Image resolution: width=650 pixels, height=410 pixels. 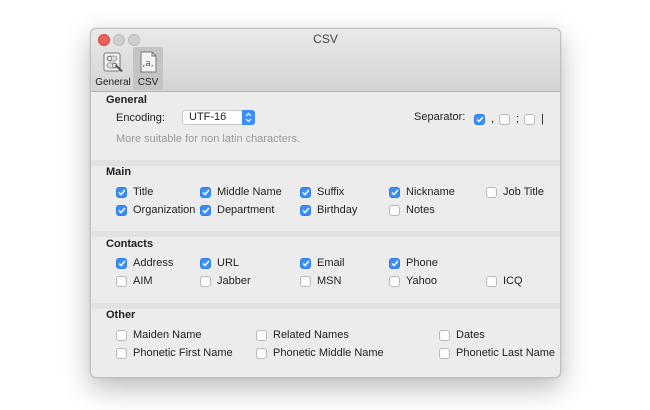 I want to click on checkbox-label: Address, so click(x=153, y=263).